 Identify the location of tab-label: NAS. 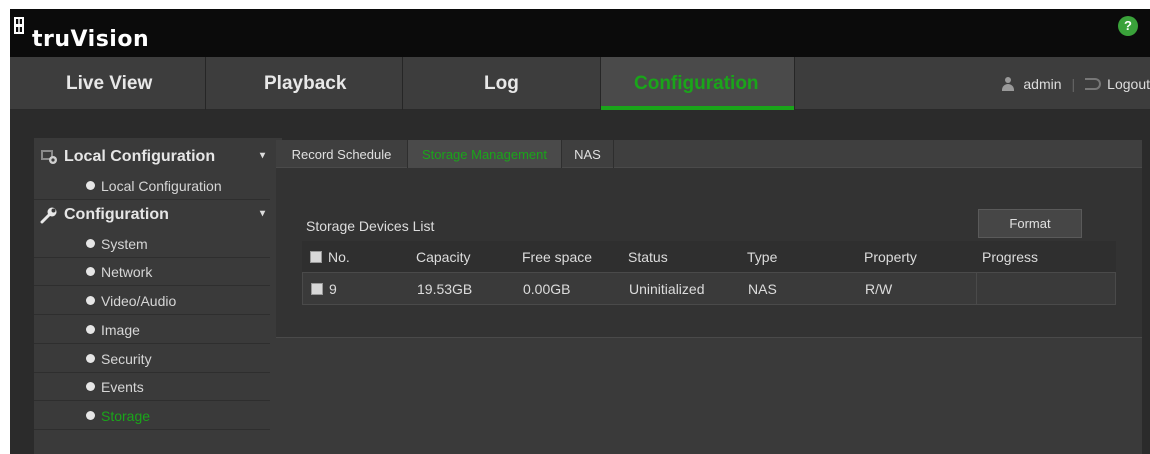
(587, 154).